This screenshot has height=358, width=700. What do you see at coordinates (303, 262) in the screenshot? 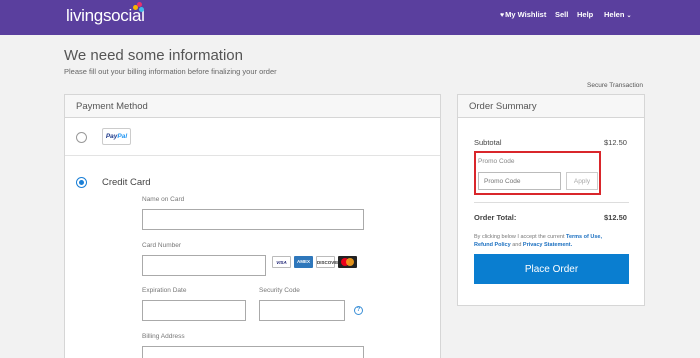
I see `amex-icon: AMEX` at bounding box center [303, 262].